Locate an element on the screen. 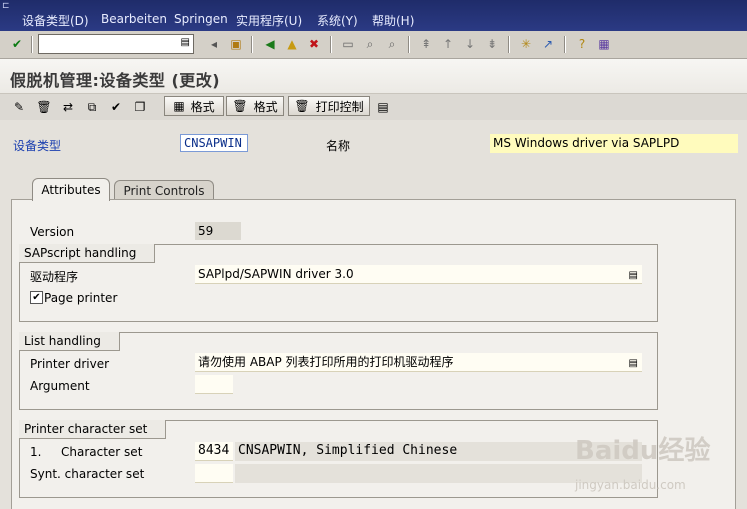 Image resolution: width=747 pixels, height=509 pixels. delete-print-control-button: 🗑 打印控制 is located at coordinates (329, 106).